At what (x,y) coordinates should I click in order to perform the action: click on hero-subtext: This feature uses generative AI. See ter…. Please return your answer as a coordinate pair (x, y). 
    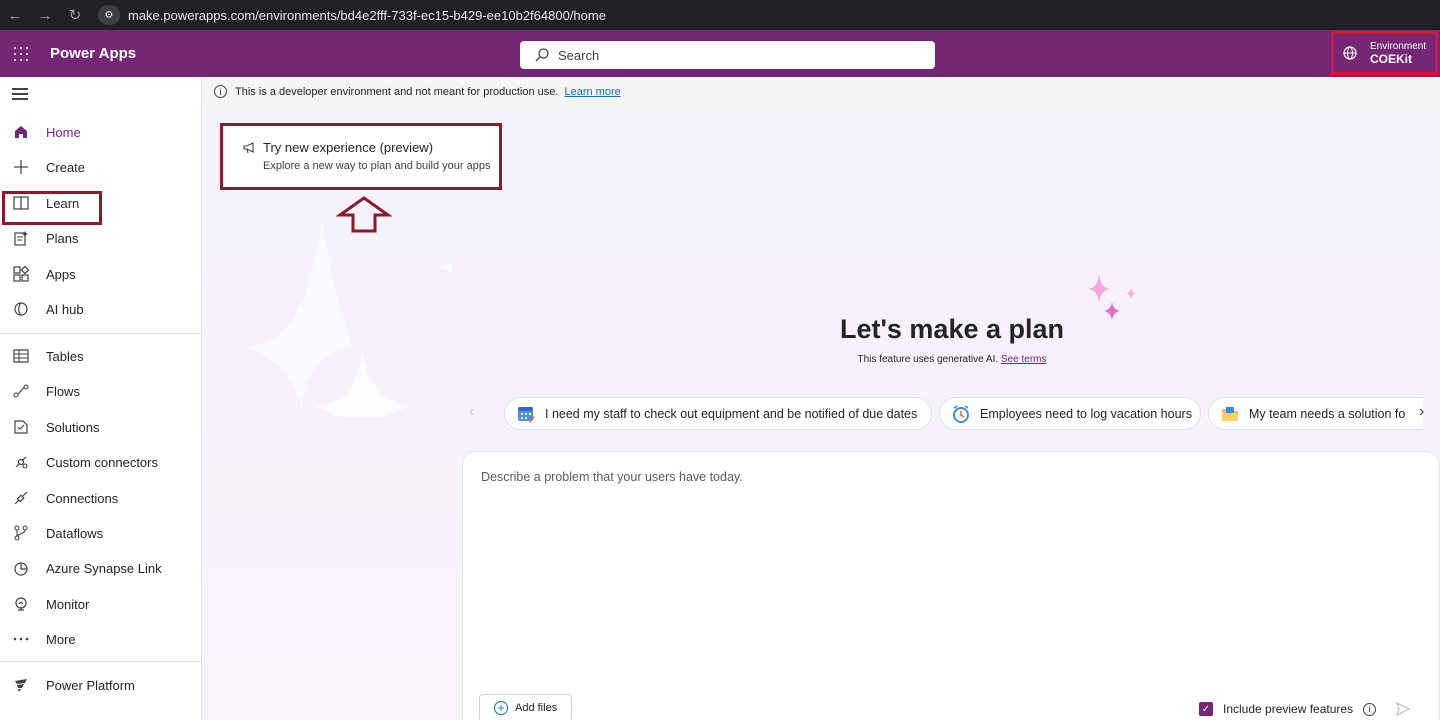
    Looking at the image, I should click on (952, 359).